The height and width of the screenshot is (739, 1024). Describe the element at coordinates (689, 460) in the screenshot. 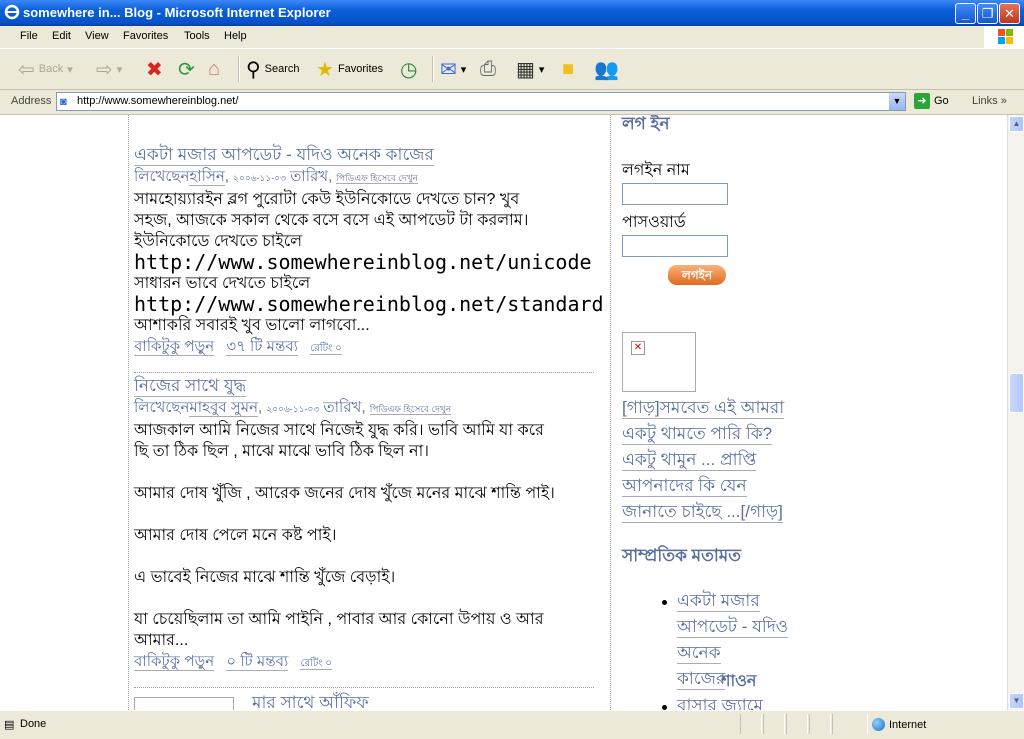

I see `sidebar-link: একটু থামুন ... প্রাপ্তি` at that location.